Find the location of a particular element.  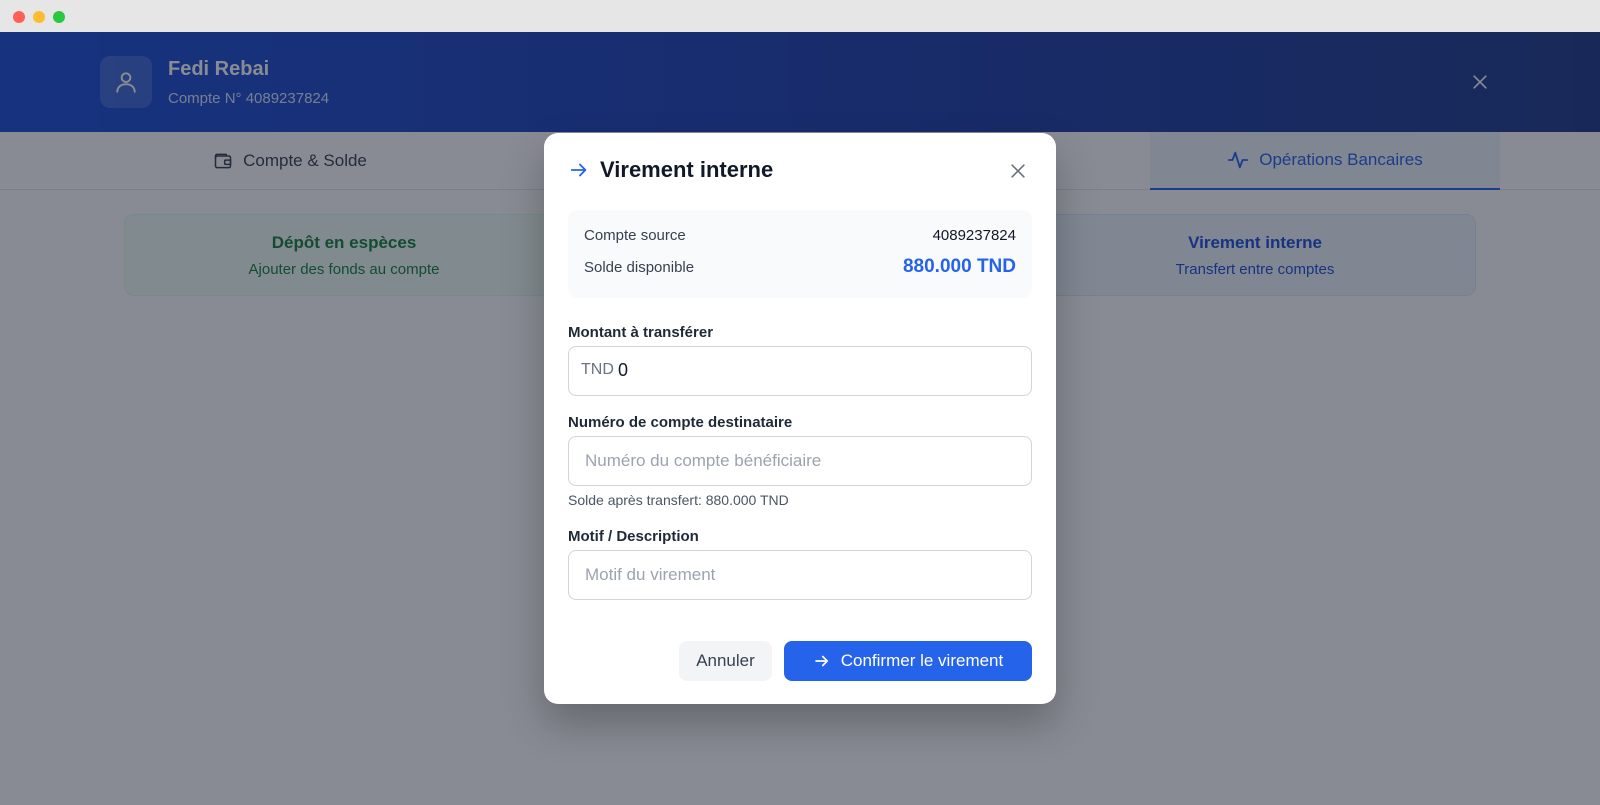

modal-close-button is located at coordinates (1018, 171).